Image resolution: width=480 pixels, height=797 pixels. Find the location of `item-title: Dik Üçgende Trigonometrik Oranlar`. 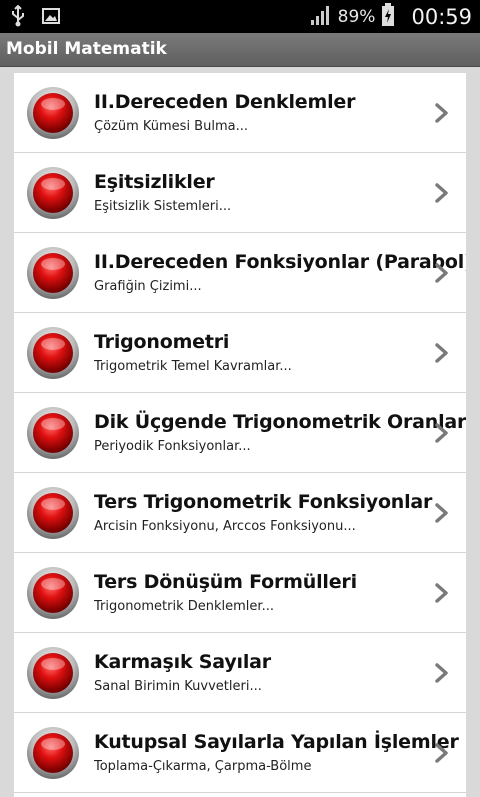

item-title: Dik Üçgende Trigonometrik Oranlar is located at coordinates (280, 422).